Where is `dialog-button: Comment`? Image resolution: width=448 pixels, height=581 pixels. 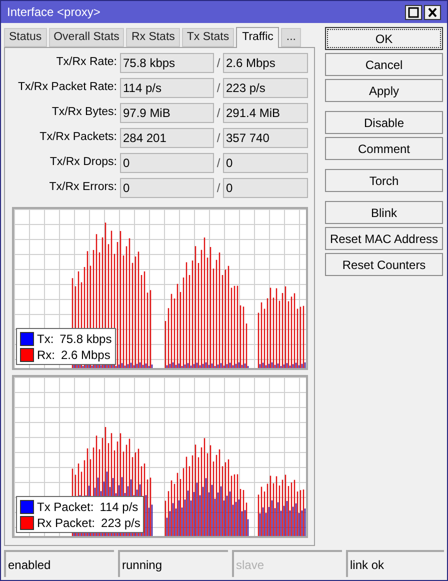
dialog-button: Comment is located at coordinates (384, 148).